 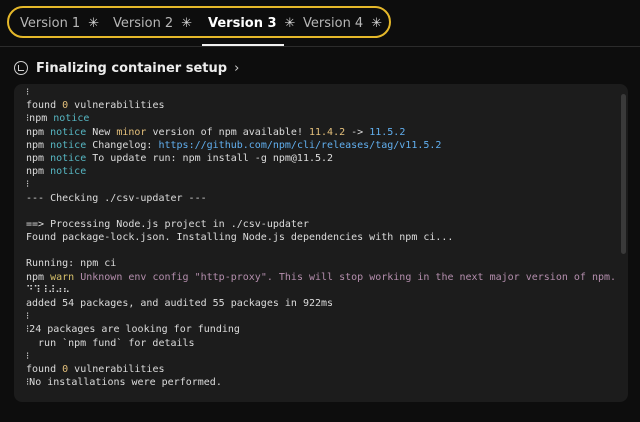 What do you see at coordinates (321, 290) in the screenshot?
I see `log-line: ⠙⠹⠸⠼⠴⠦` at bounding box center [321, 290].